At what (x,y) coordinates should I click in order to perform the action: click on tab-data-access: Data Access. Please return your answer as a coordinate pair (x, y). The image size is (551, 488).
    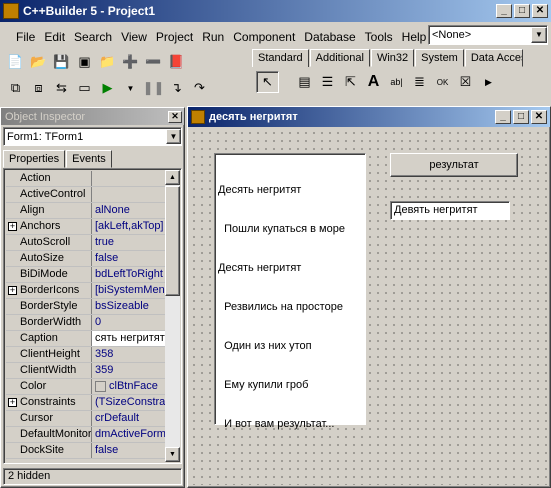
    Looking at the image, I should click on (493, 58).